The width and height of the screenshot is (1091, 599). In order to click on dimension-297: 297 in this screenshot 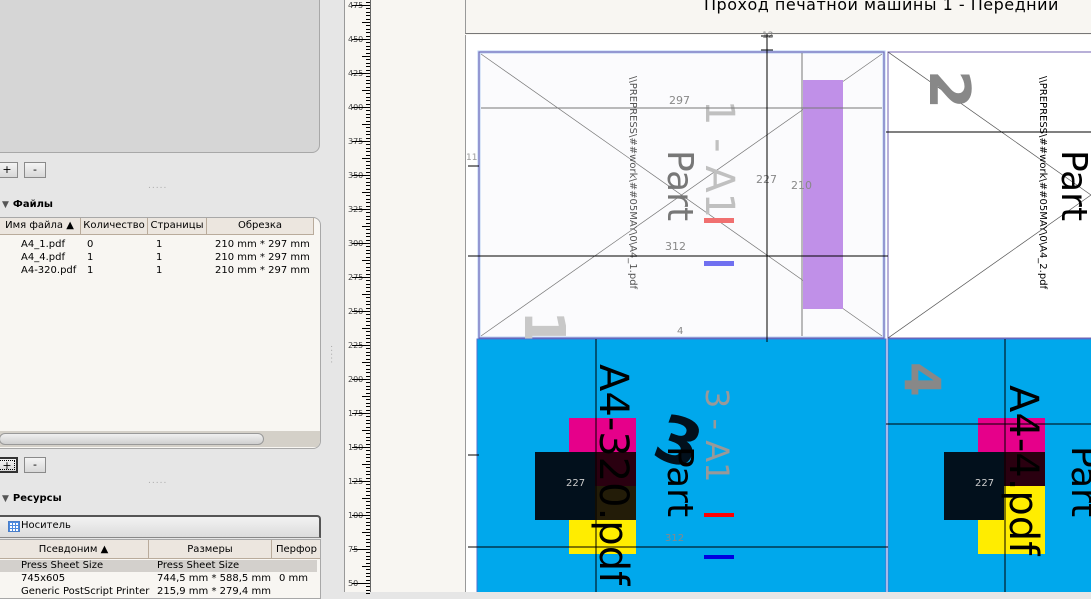, I will do `click(679, 100)`.